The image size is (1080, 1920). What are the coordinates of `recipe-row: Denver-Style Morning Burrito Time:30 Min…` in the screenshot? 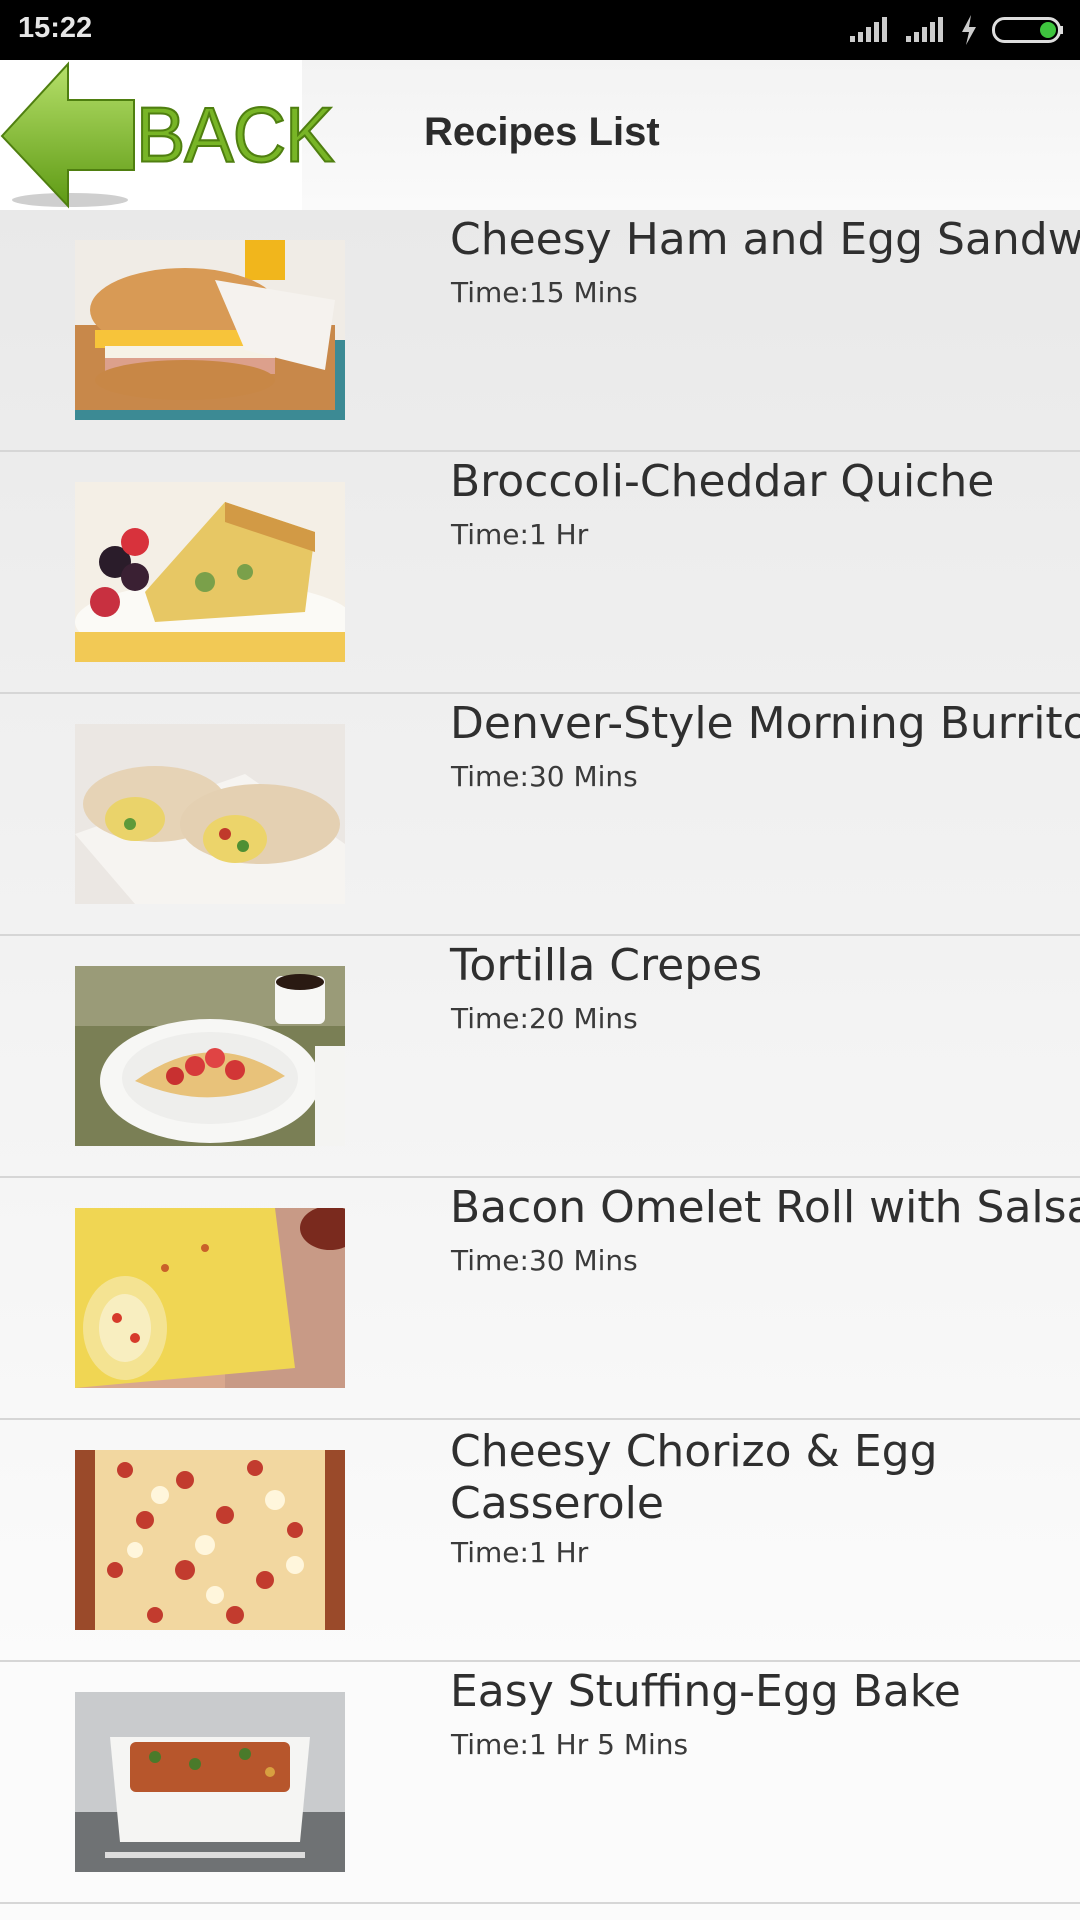 It's located at (540, 815).